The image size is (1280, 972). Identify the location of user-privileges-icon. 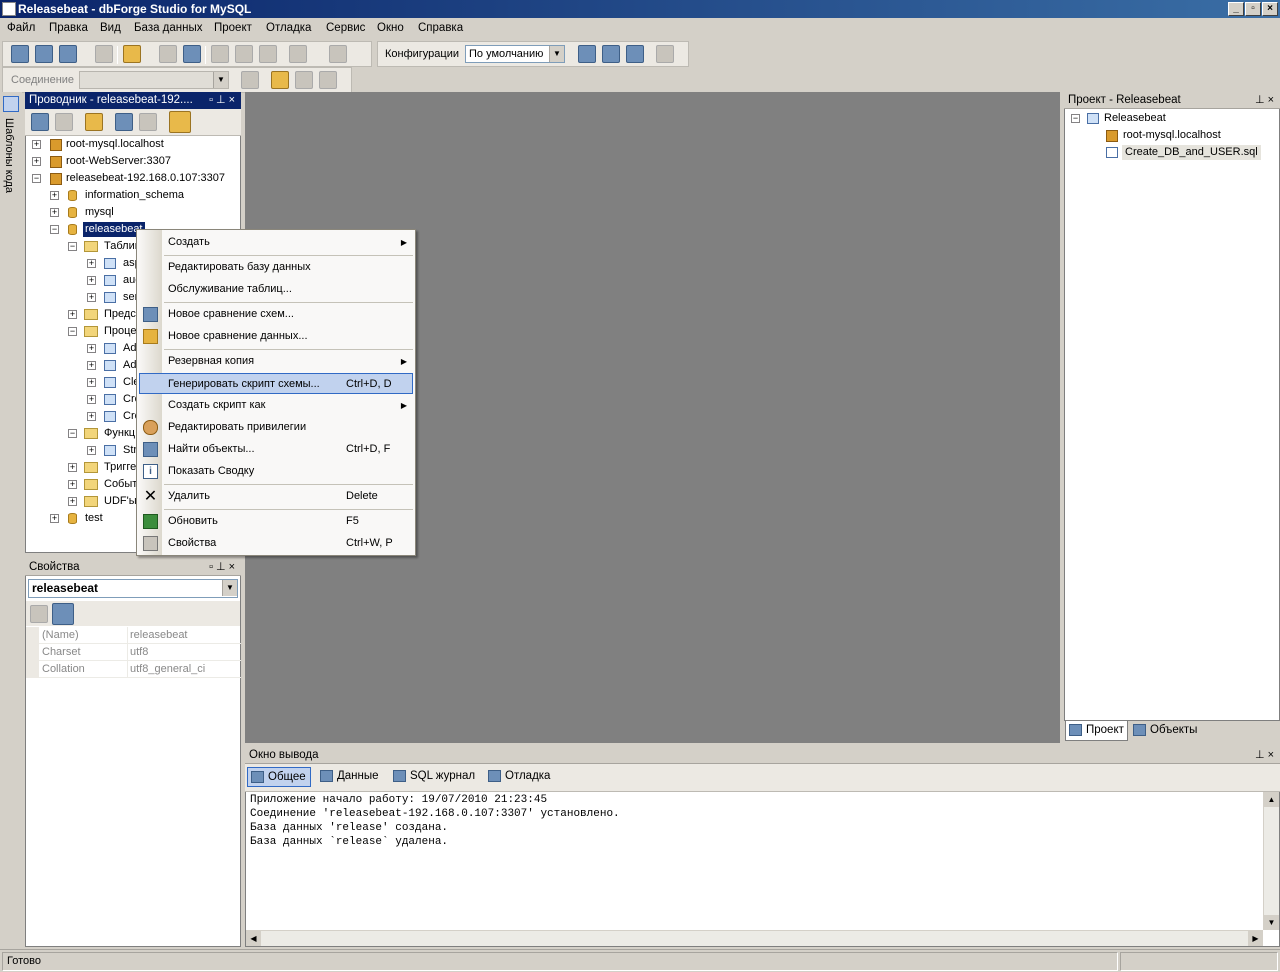
(150, 427).